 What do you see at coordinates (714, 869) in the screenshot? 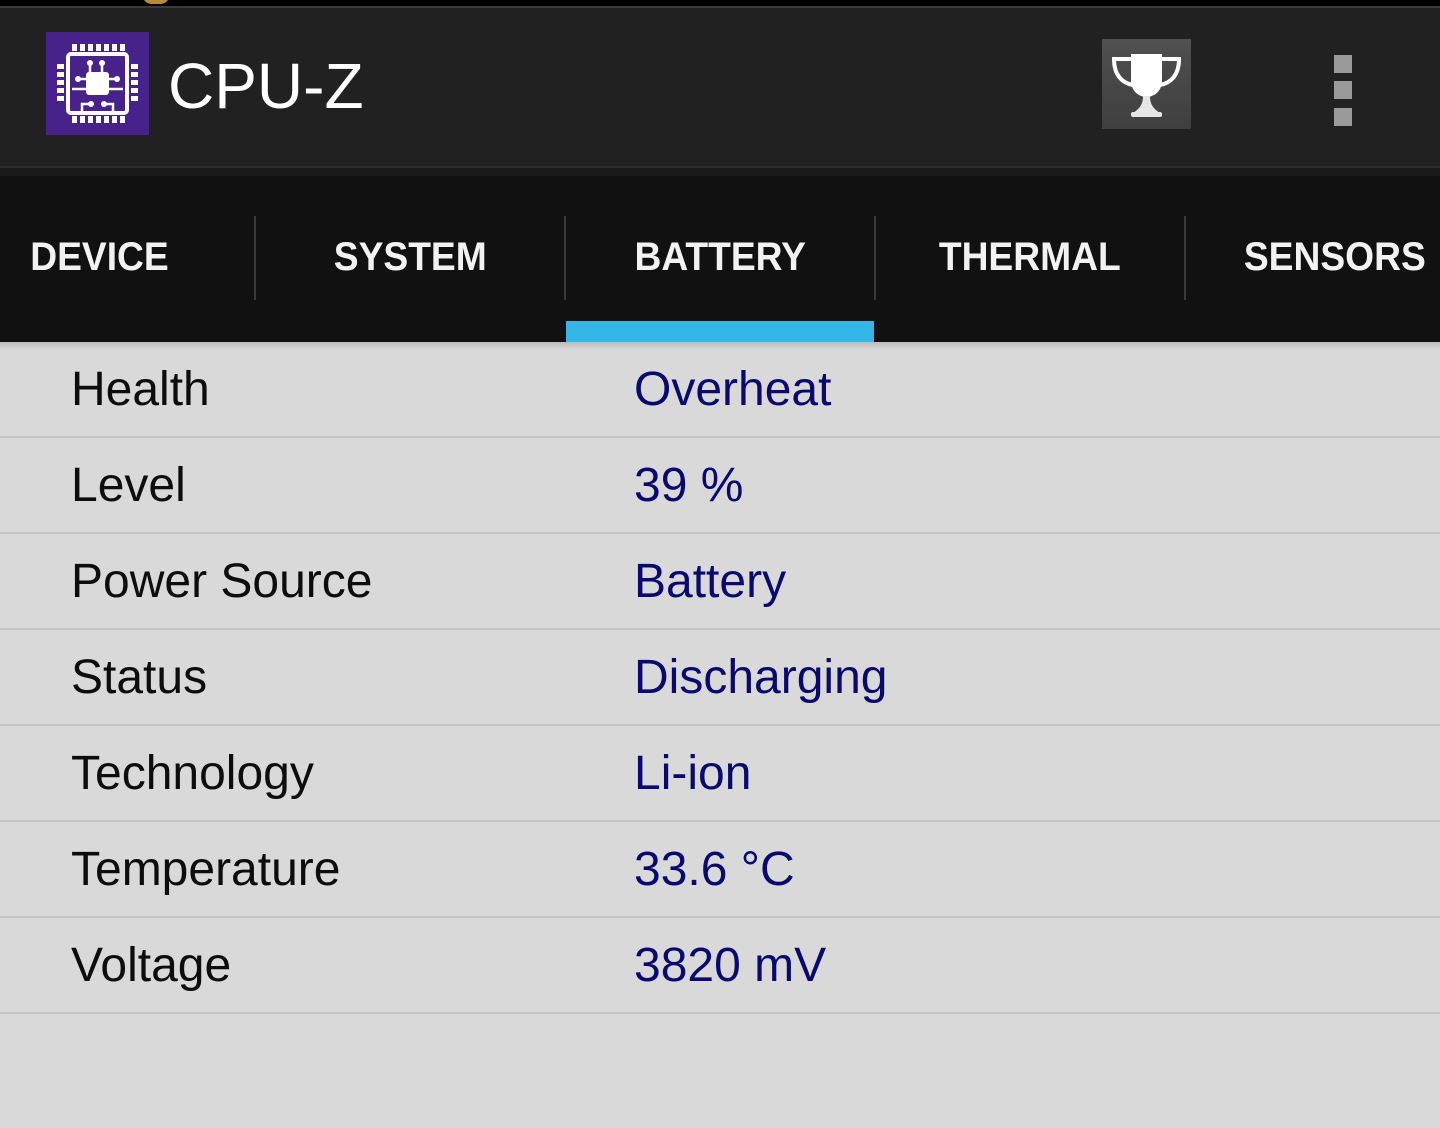
I see `row-value: 33.6 °C` at bounding box center [714, 869].